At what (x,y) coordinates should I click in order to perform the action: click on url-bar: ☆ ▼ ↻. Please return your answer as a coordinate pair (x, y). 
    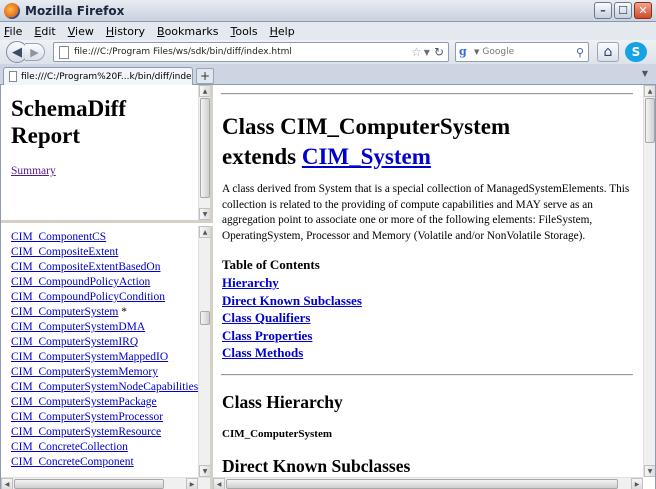
    Looking at the image, I should click on (251, 52).